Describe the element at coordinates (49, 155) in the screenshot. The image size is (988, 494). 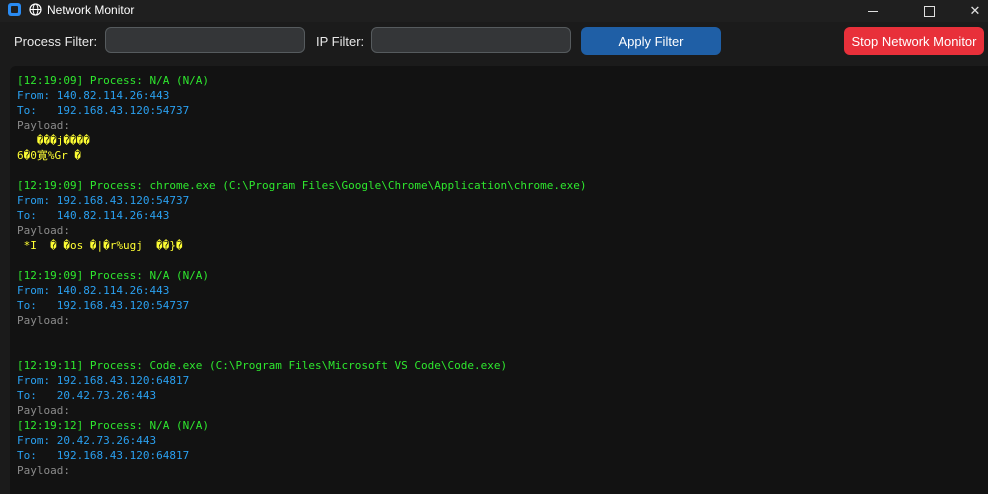
I see `log-payload-data: 6�0寛%Gr �` at that location.